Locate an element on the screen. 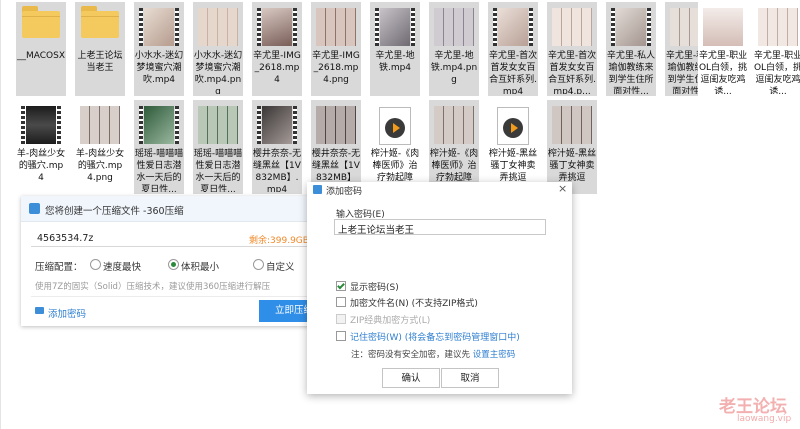 The height and width of the screenshot is (429, 800). archive-path-field: 4563534.7z 剩余:399.9GB is located at coordinates (174, 238).